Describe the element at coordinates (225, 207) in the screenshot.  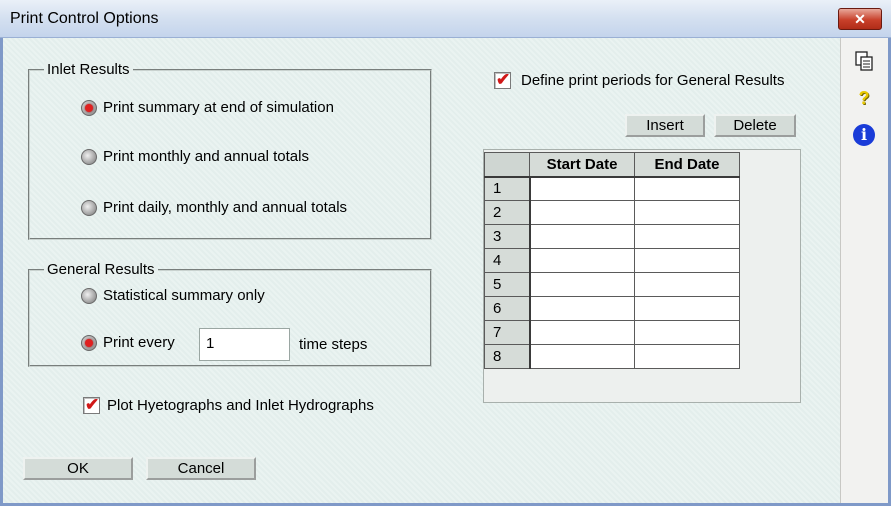
I see `radio-print-daily-label: Print daily, monthly and annual totals` at that location.